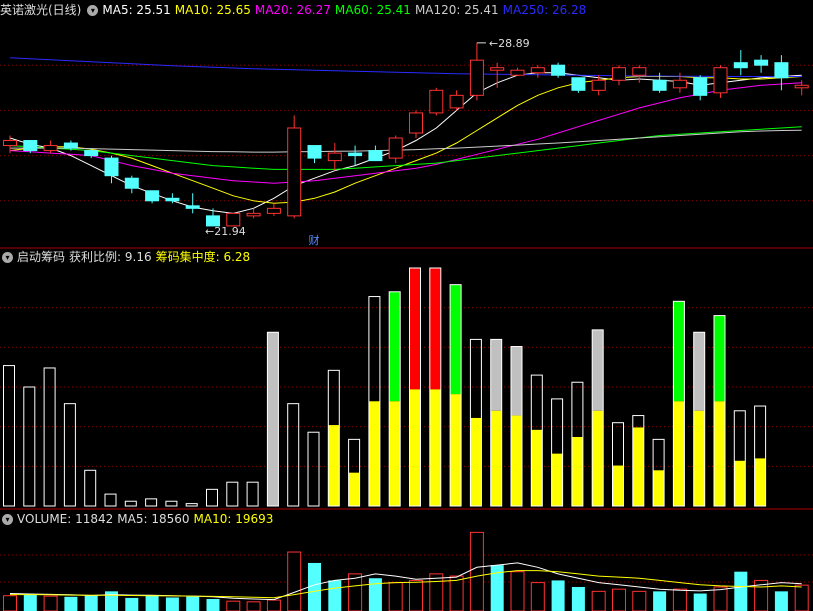 Image resolution: width=813 pixels, height=611 pixels. Describe the element at coordinates (153, 519) in the screenshot. I see `volume-legend-item-1: MA5: 18560` at that location.